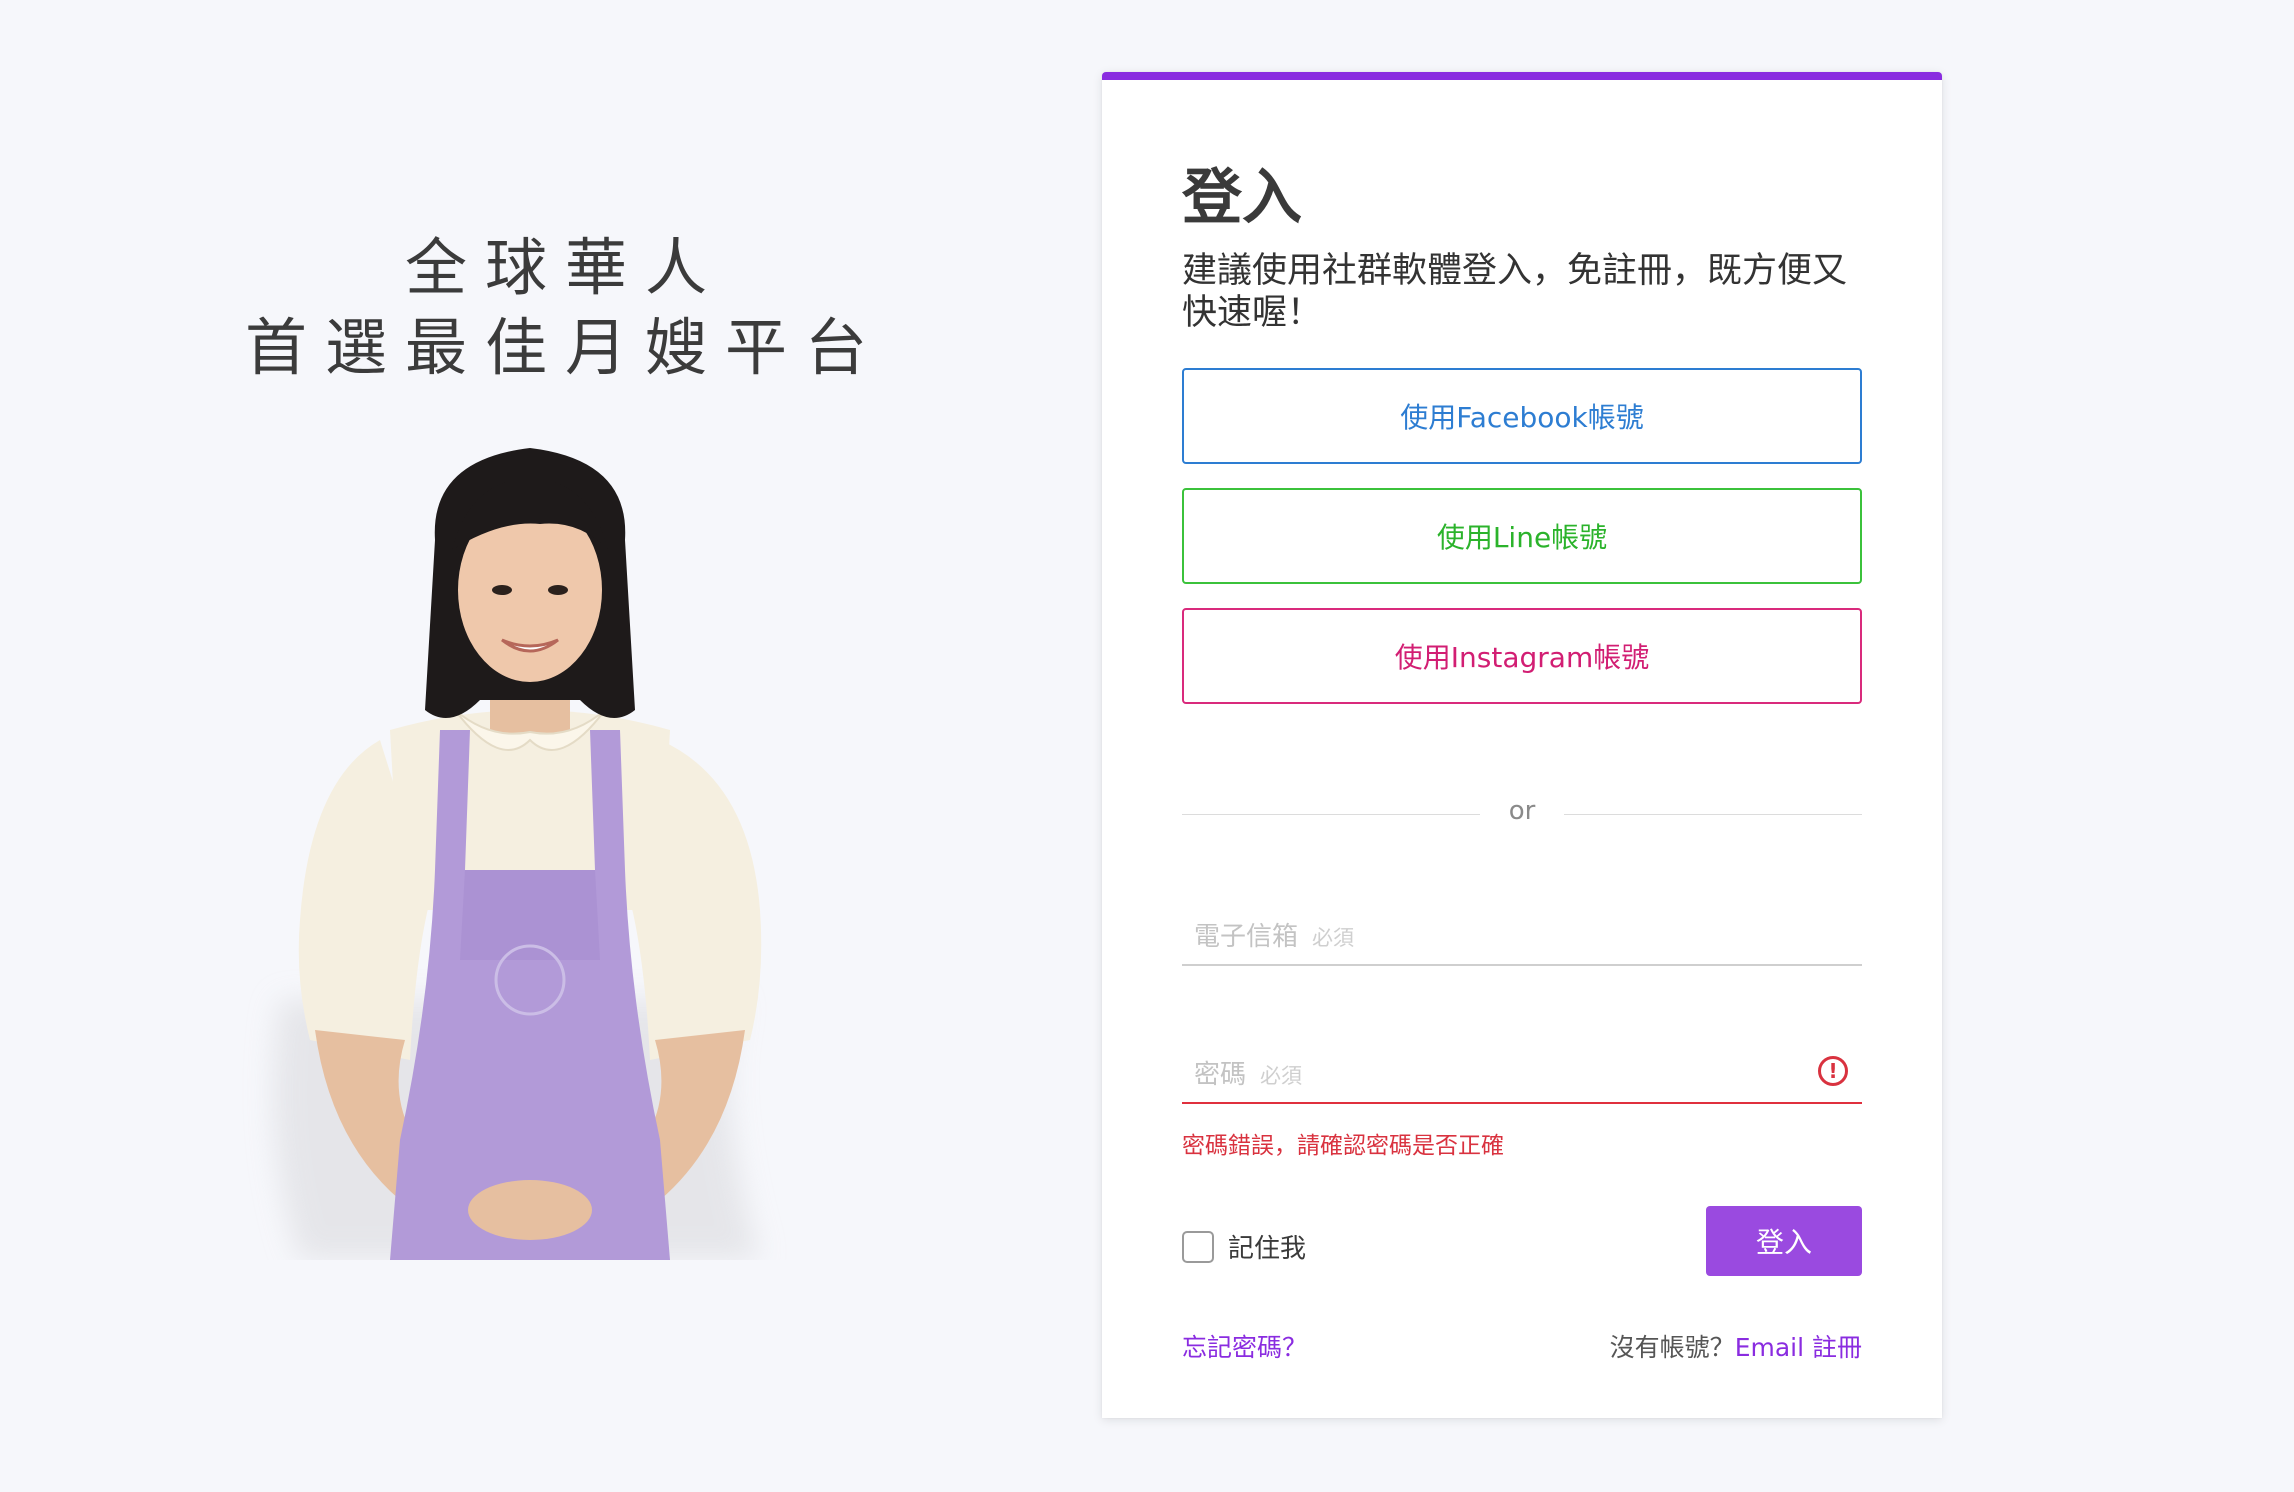  I want to click on password-field: 密碼 必須 !, so click(1522, 1069).